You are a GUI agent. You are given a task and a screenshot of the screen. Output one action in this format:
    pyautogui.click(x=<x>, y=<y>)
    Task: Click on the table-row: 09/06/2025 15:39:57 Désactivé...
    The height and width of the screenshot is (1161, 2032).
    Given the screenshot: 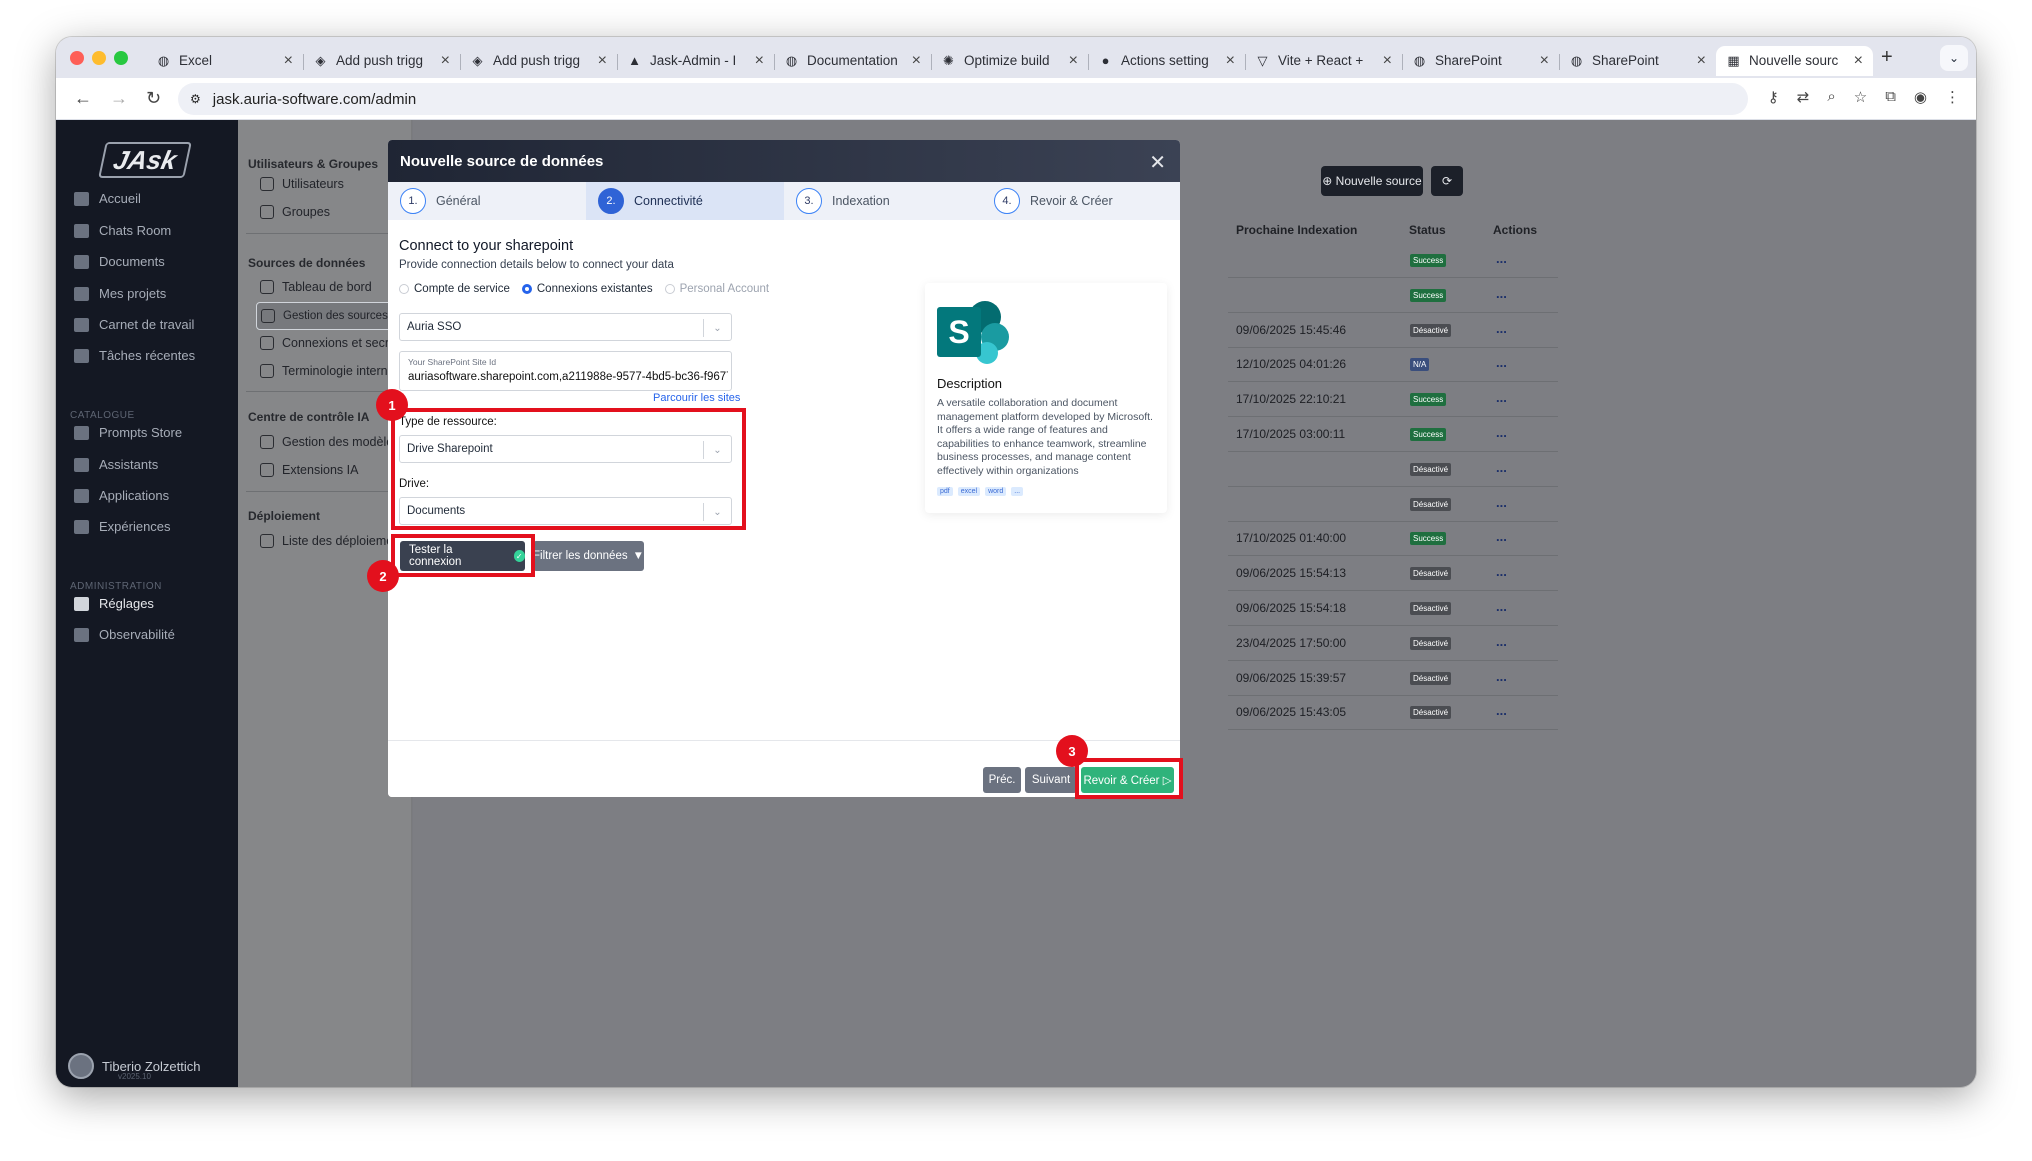 What is the action you would take?
    pyautogui.click(x=1393, y=678)
    